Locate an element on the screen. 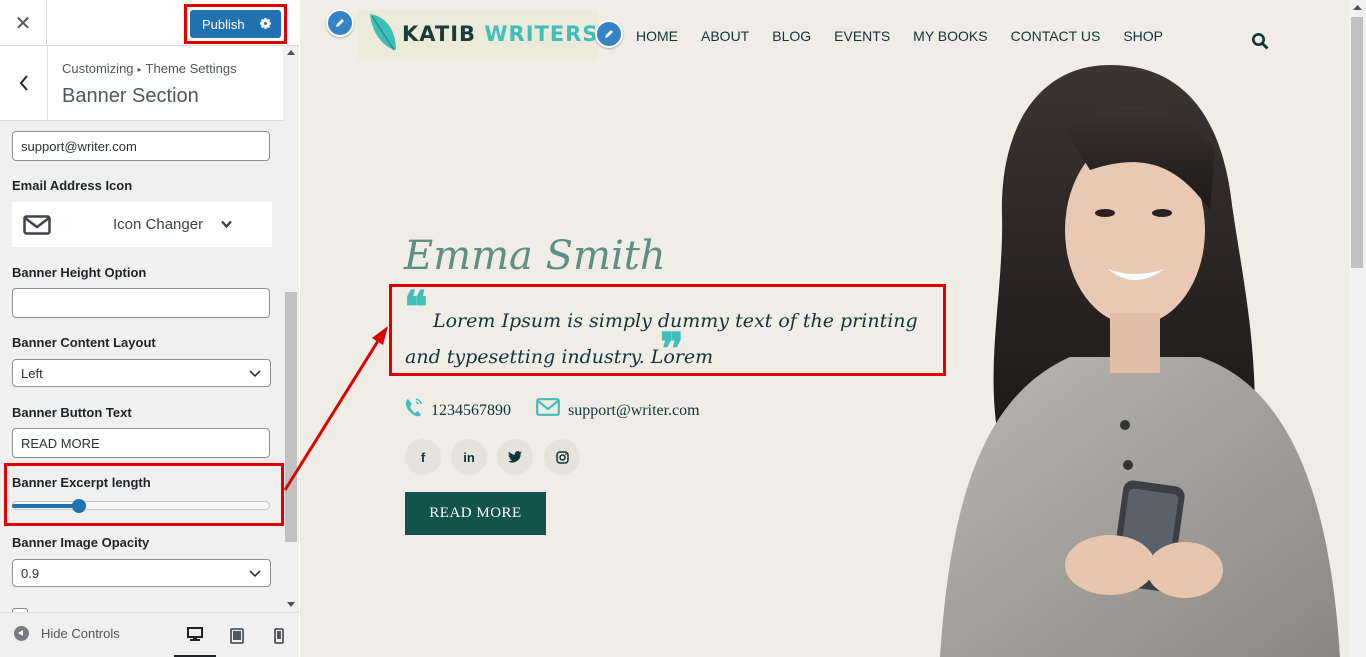 Image resolution: width=1366 pixels, height=657 pixels. desktop-icon is located at coordinates (195, 633).